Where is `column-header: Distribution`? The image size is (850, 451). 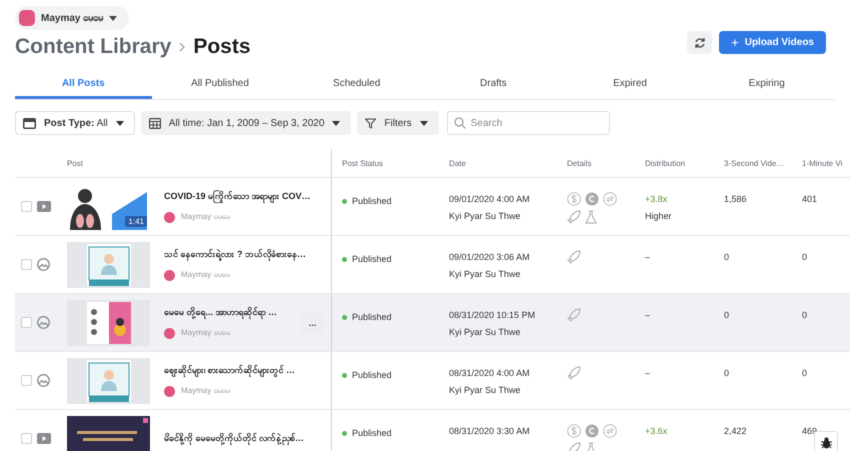 column-header: Distribution is located at coordinates (665, 163).